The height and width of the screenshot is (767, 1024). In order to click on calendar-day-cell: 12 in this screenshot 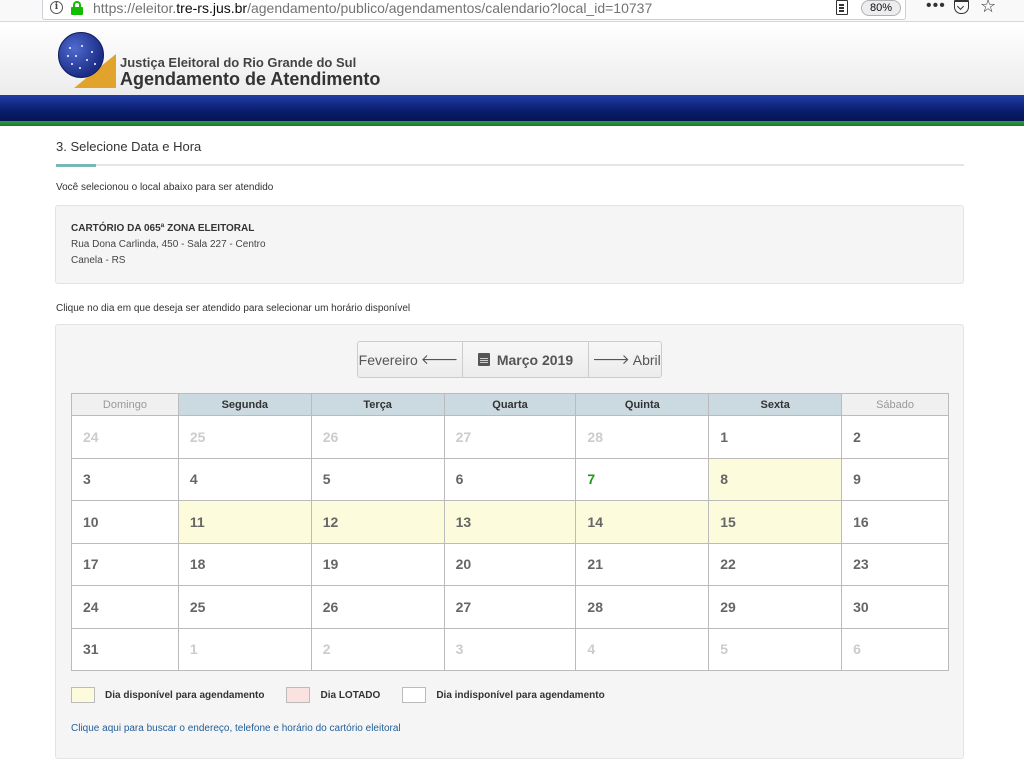, I will do `click(377, 522)`.